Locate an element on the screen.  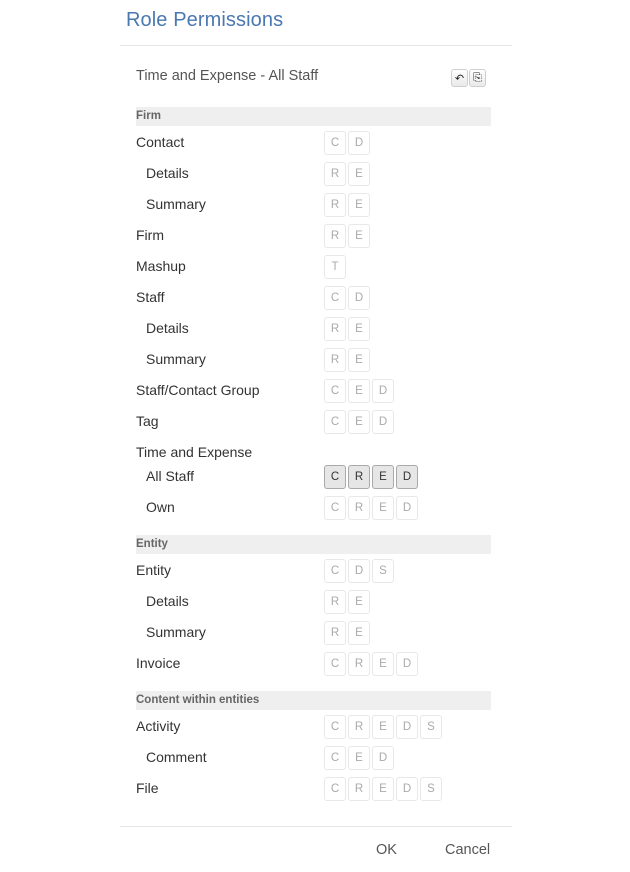
permission-row: Mashup T is located at coordinates (313, 267).